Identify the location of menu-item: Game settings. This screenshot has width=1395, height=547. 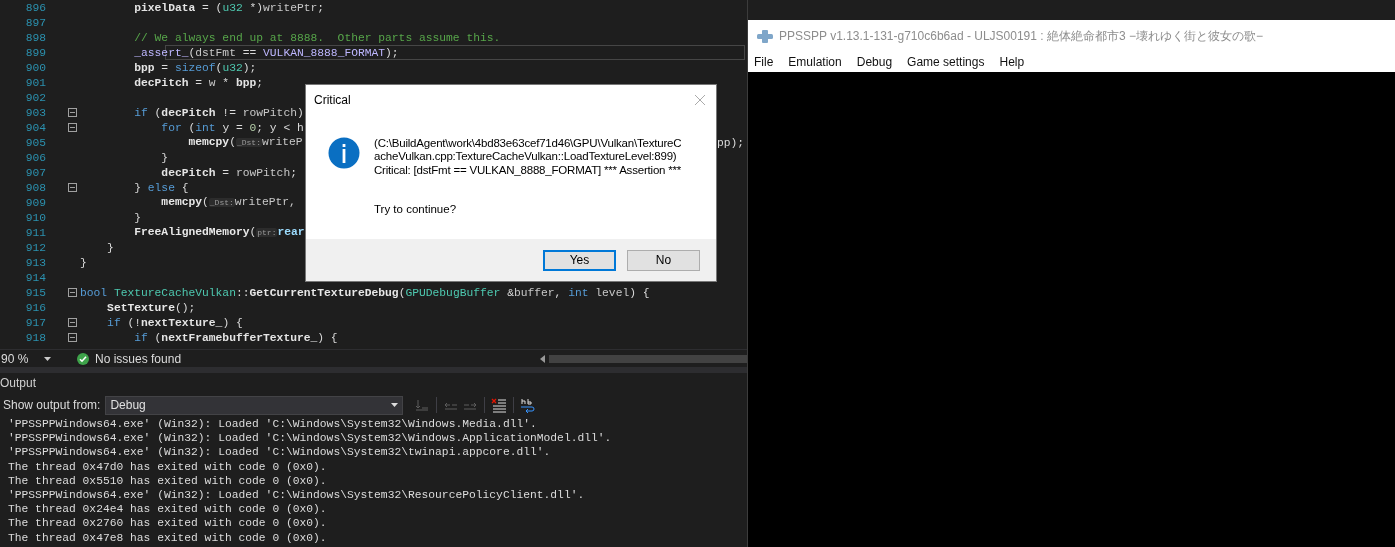
(946, 62).